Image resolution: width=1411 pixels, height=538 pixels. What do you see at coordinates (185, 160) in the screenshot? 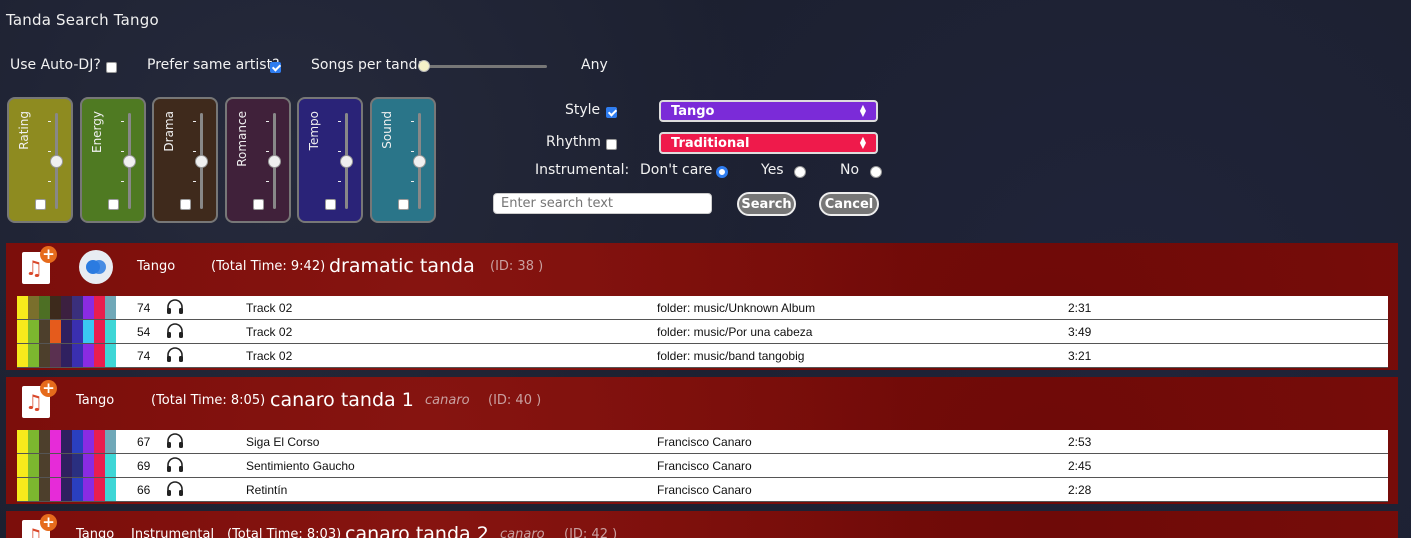
I see `mood-card-drama: Drama` at bounding box center [185, 160].